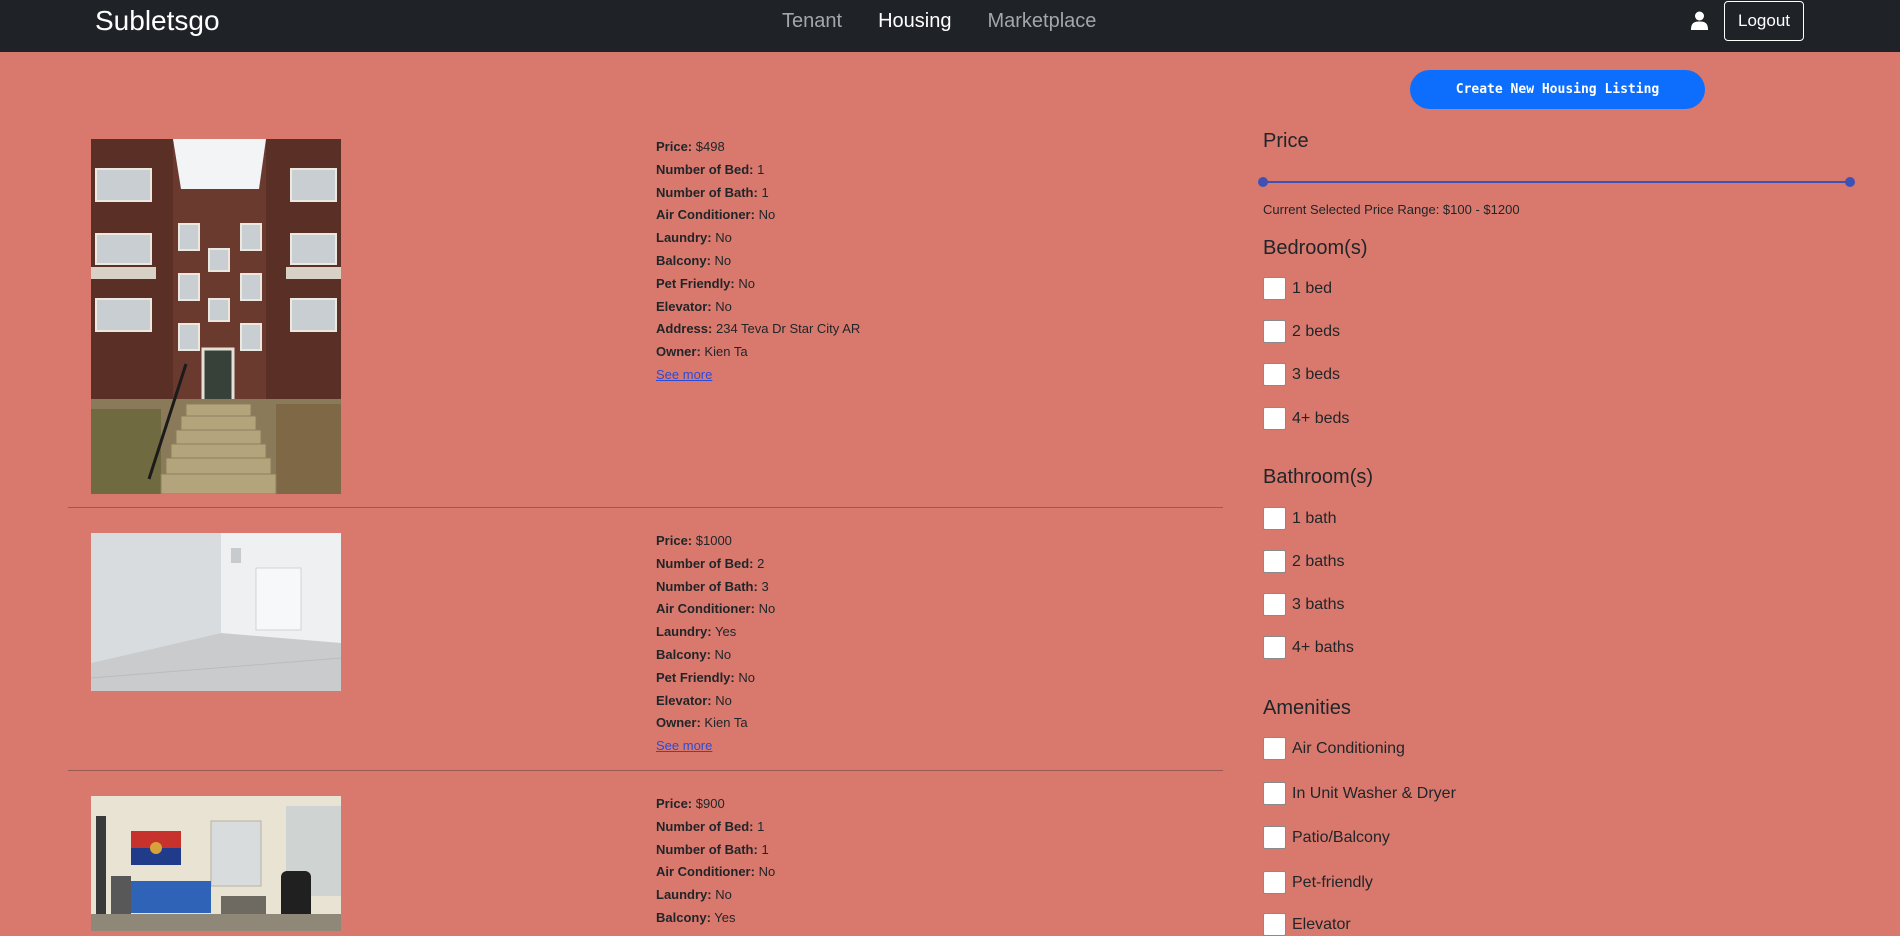  I want to click on logout-button: Logout, so click(1764, 21).